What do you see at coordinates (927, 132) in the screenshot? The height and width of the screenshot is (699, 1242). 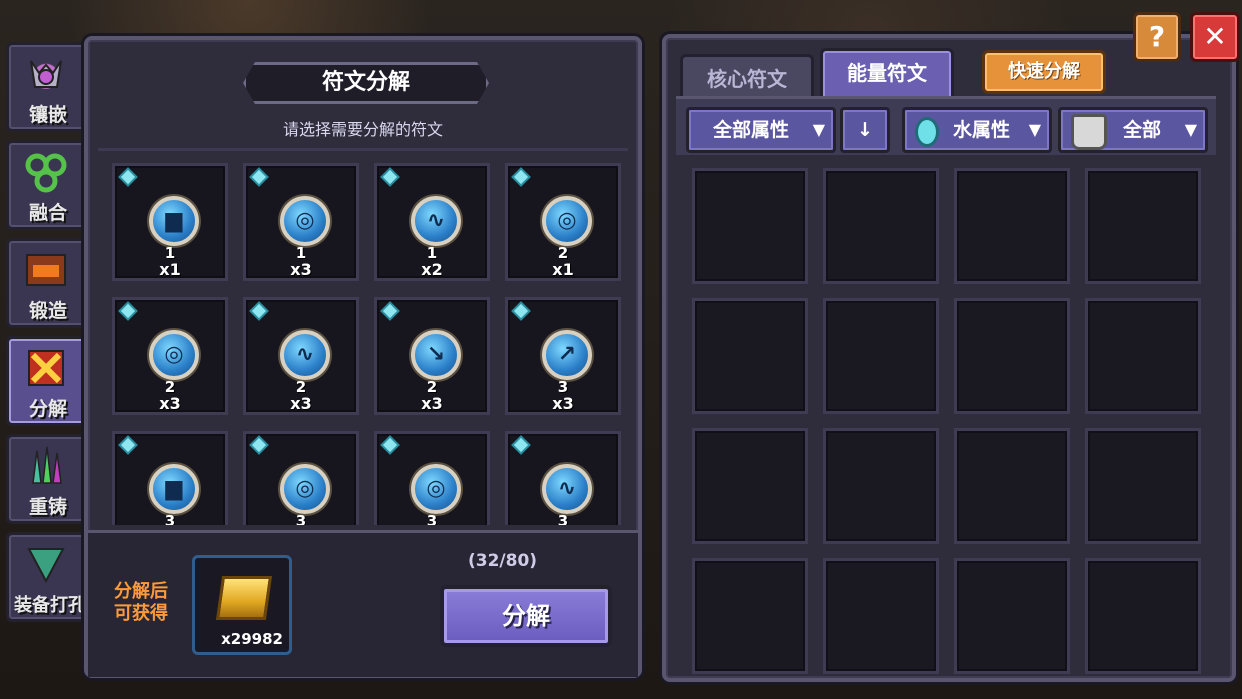 I see `water-element-icon` at bounding box center [927, 132].